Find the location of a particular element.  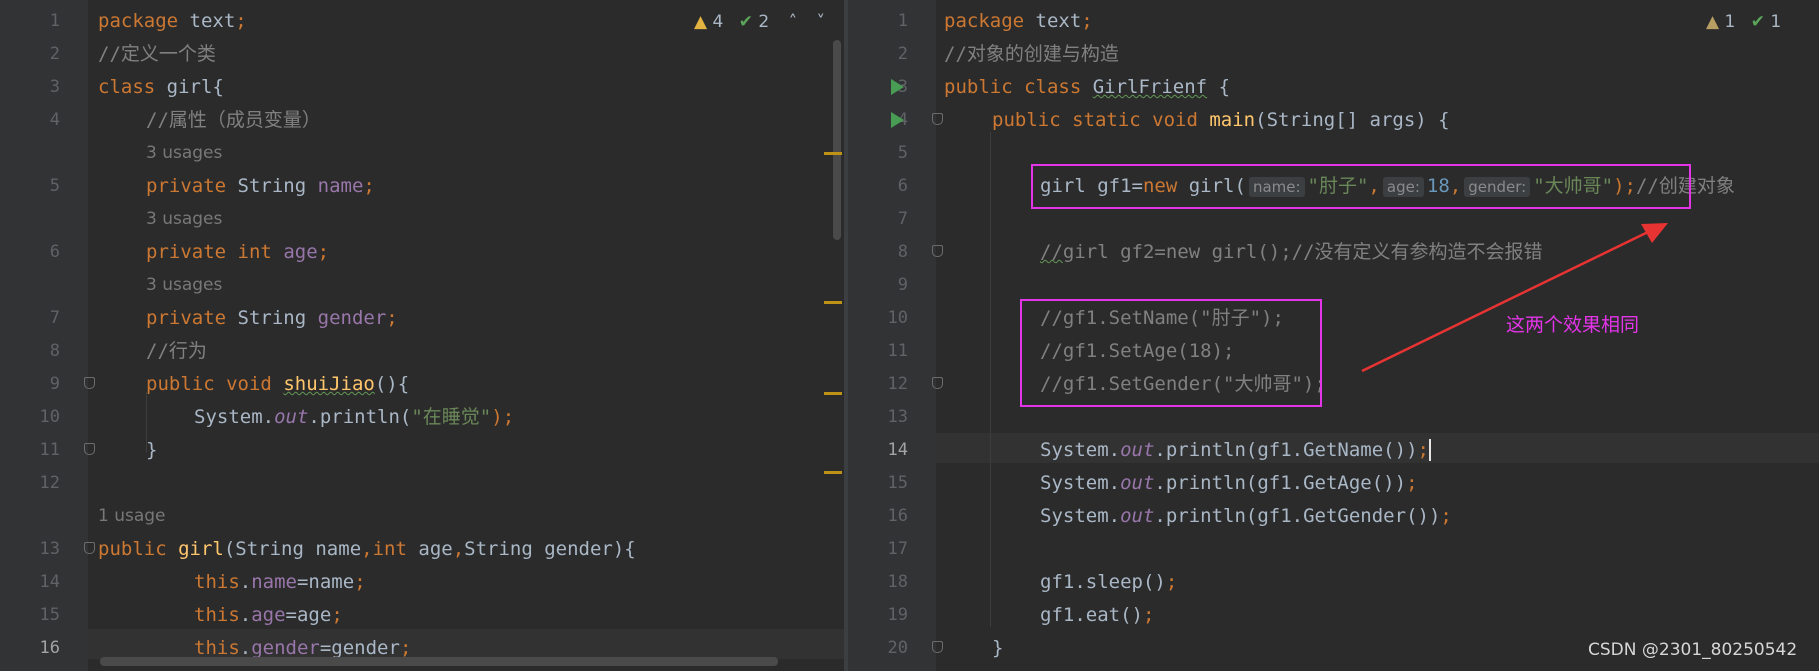

code-token: System. is located at coordinates (234, 417).